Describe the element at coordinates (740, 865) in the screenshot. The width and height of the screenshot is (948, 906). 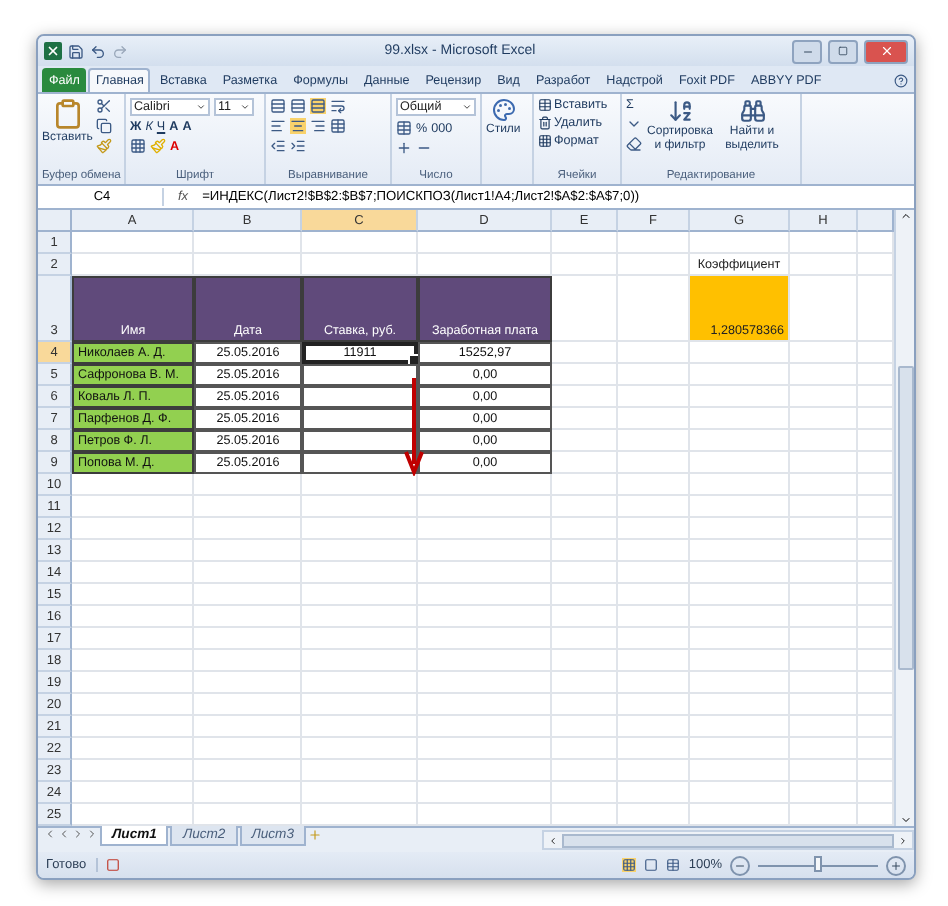
I see `zoom-out-button` at that location.